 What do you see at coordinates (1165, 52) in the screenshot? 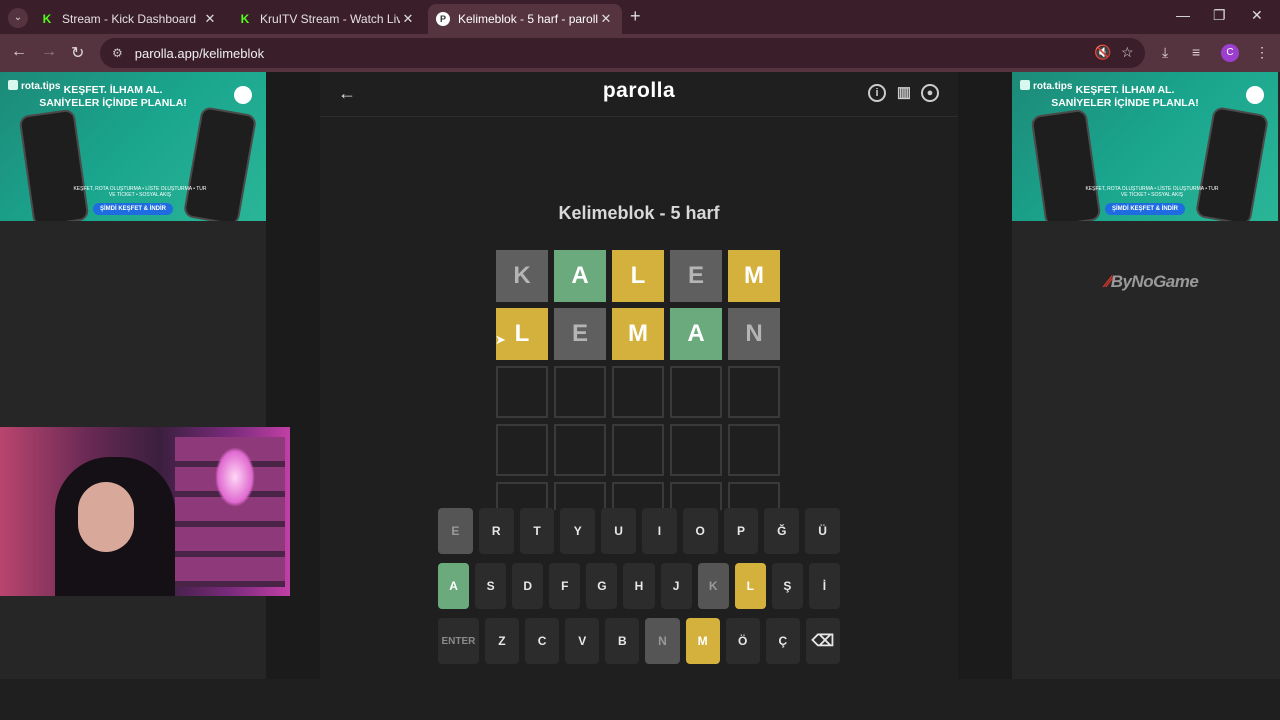
I see `download-icon: ⤓` at bounding box center [1165, 52].